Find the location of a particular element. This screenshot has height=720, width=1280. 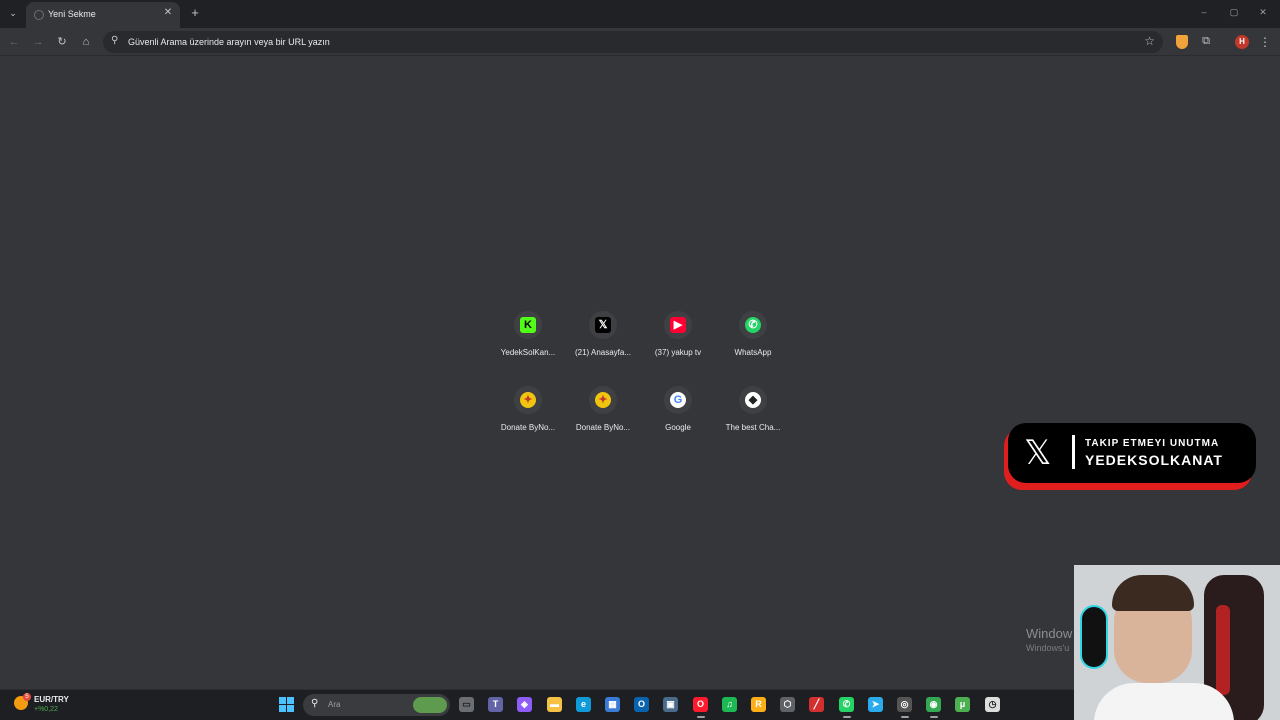

opera-icon: O is located at coordinates (700, 704).